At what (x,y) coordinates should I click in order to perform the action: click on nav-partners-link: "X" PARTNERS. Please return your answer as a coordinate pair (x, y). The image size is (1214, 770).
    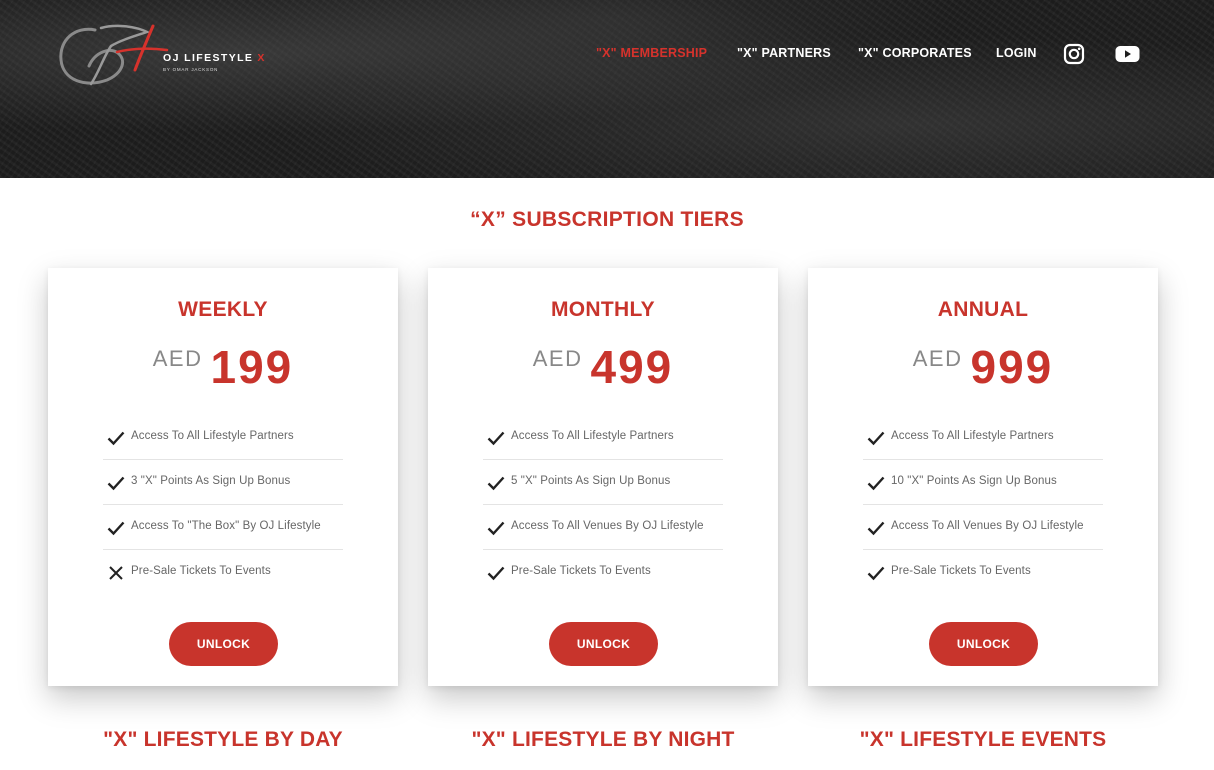
    Looking at the image, I should click on (784, 53).